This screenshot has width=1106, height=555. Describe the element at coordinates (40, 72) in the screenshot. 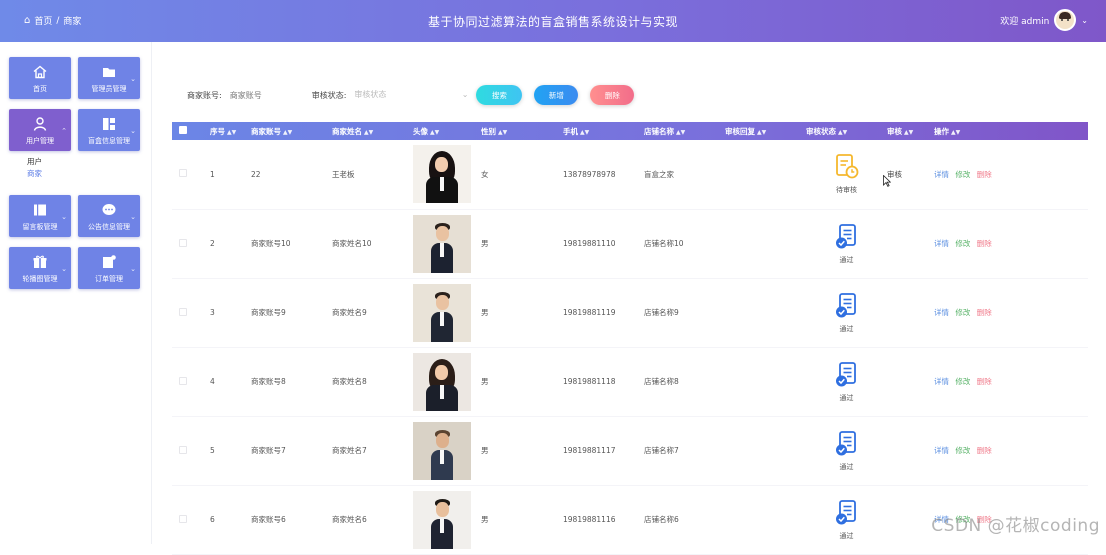

I see `home-icon` at that location.